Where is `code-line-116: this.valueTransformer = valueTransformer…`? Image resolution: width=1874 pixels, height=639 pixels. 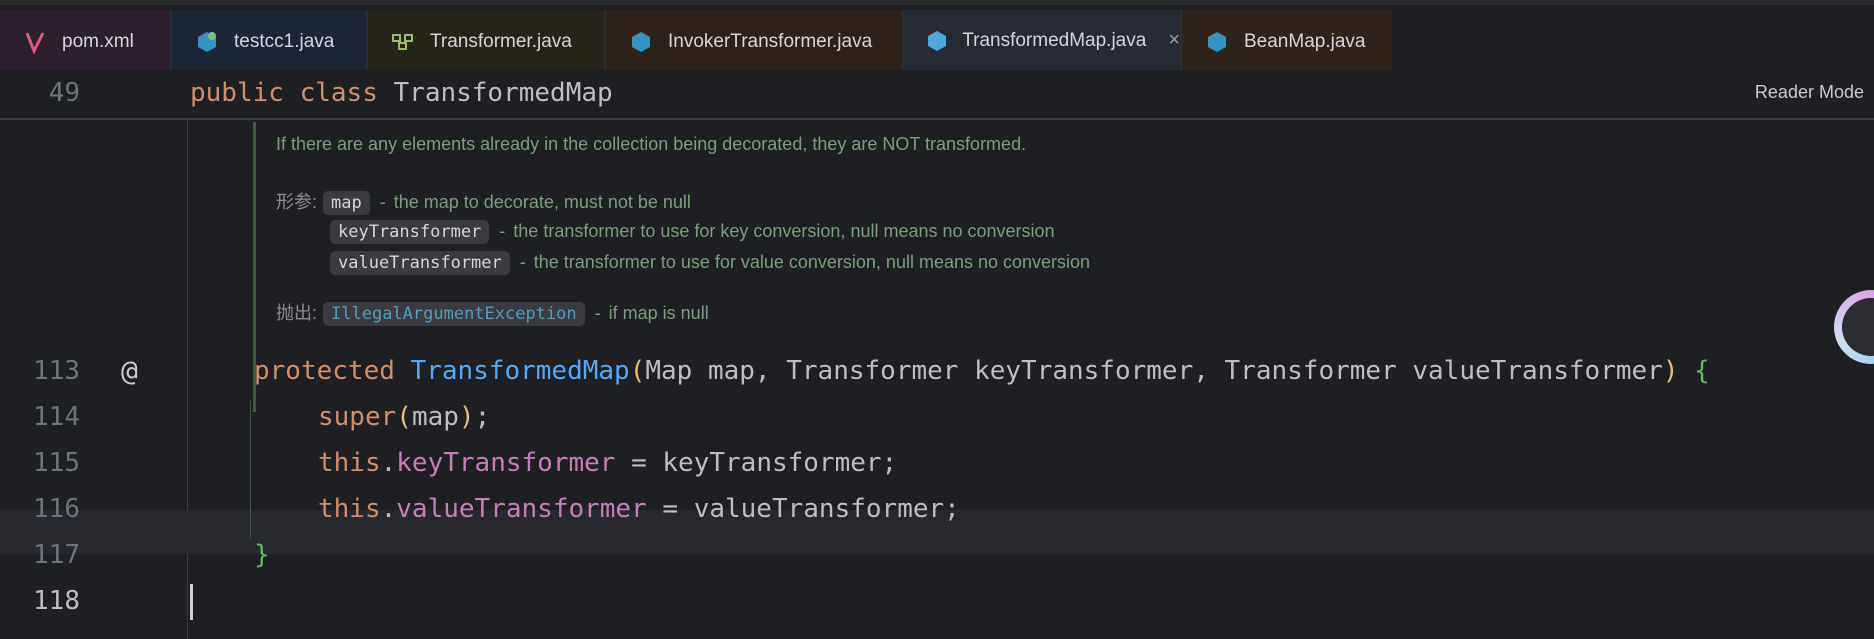 code-line-116: this.valueTransformer = valueTransformer… is located at coordinates (639, 509).